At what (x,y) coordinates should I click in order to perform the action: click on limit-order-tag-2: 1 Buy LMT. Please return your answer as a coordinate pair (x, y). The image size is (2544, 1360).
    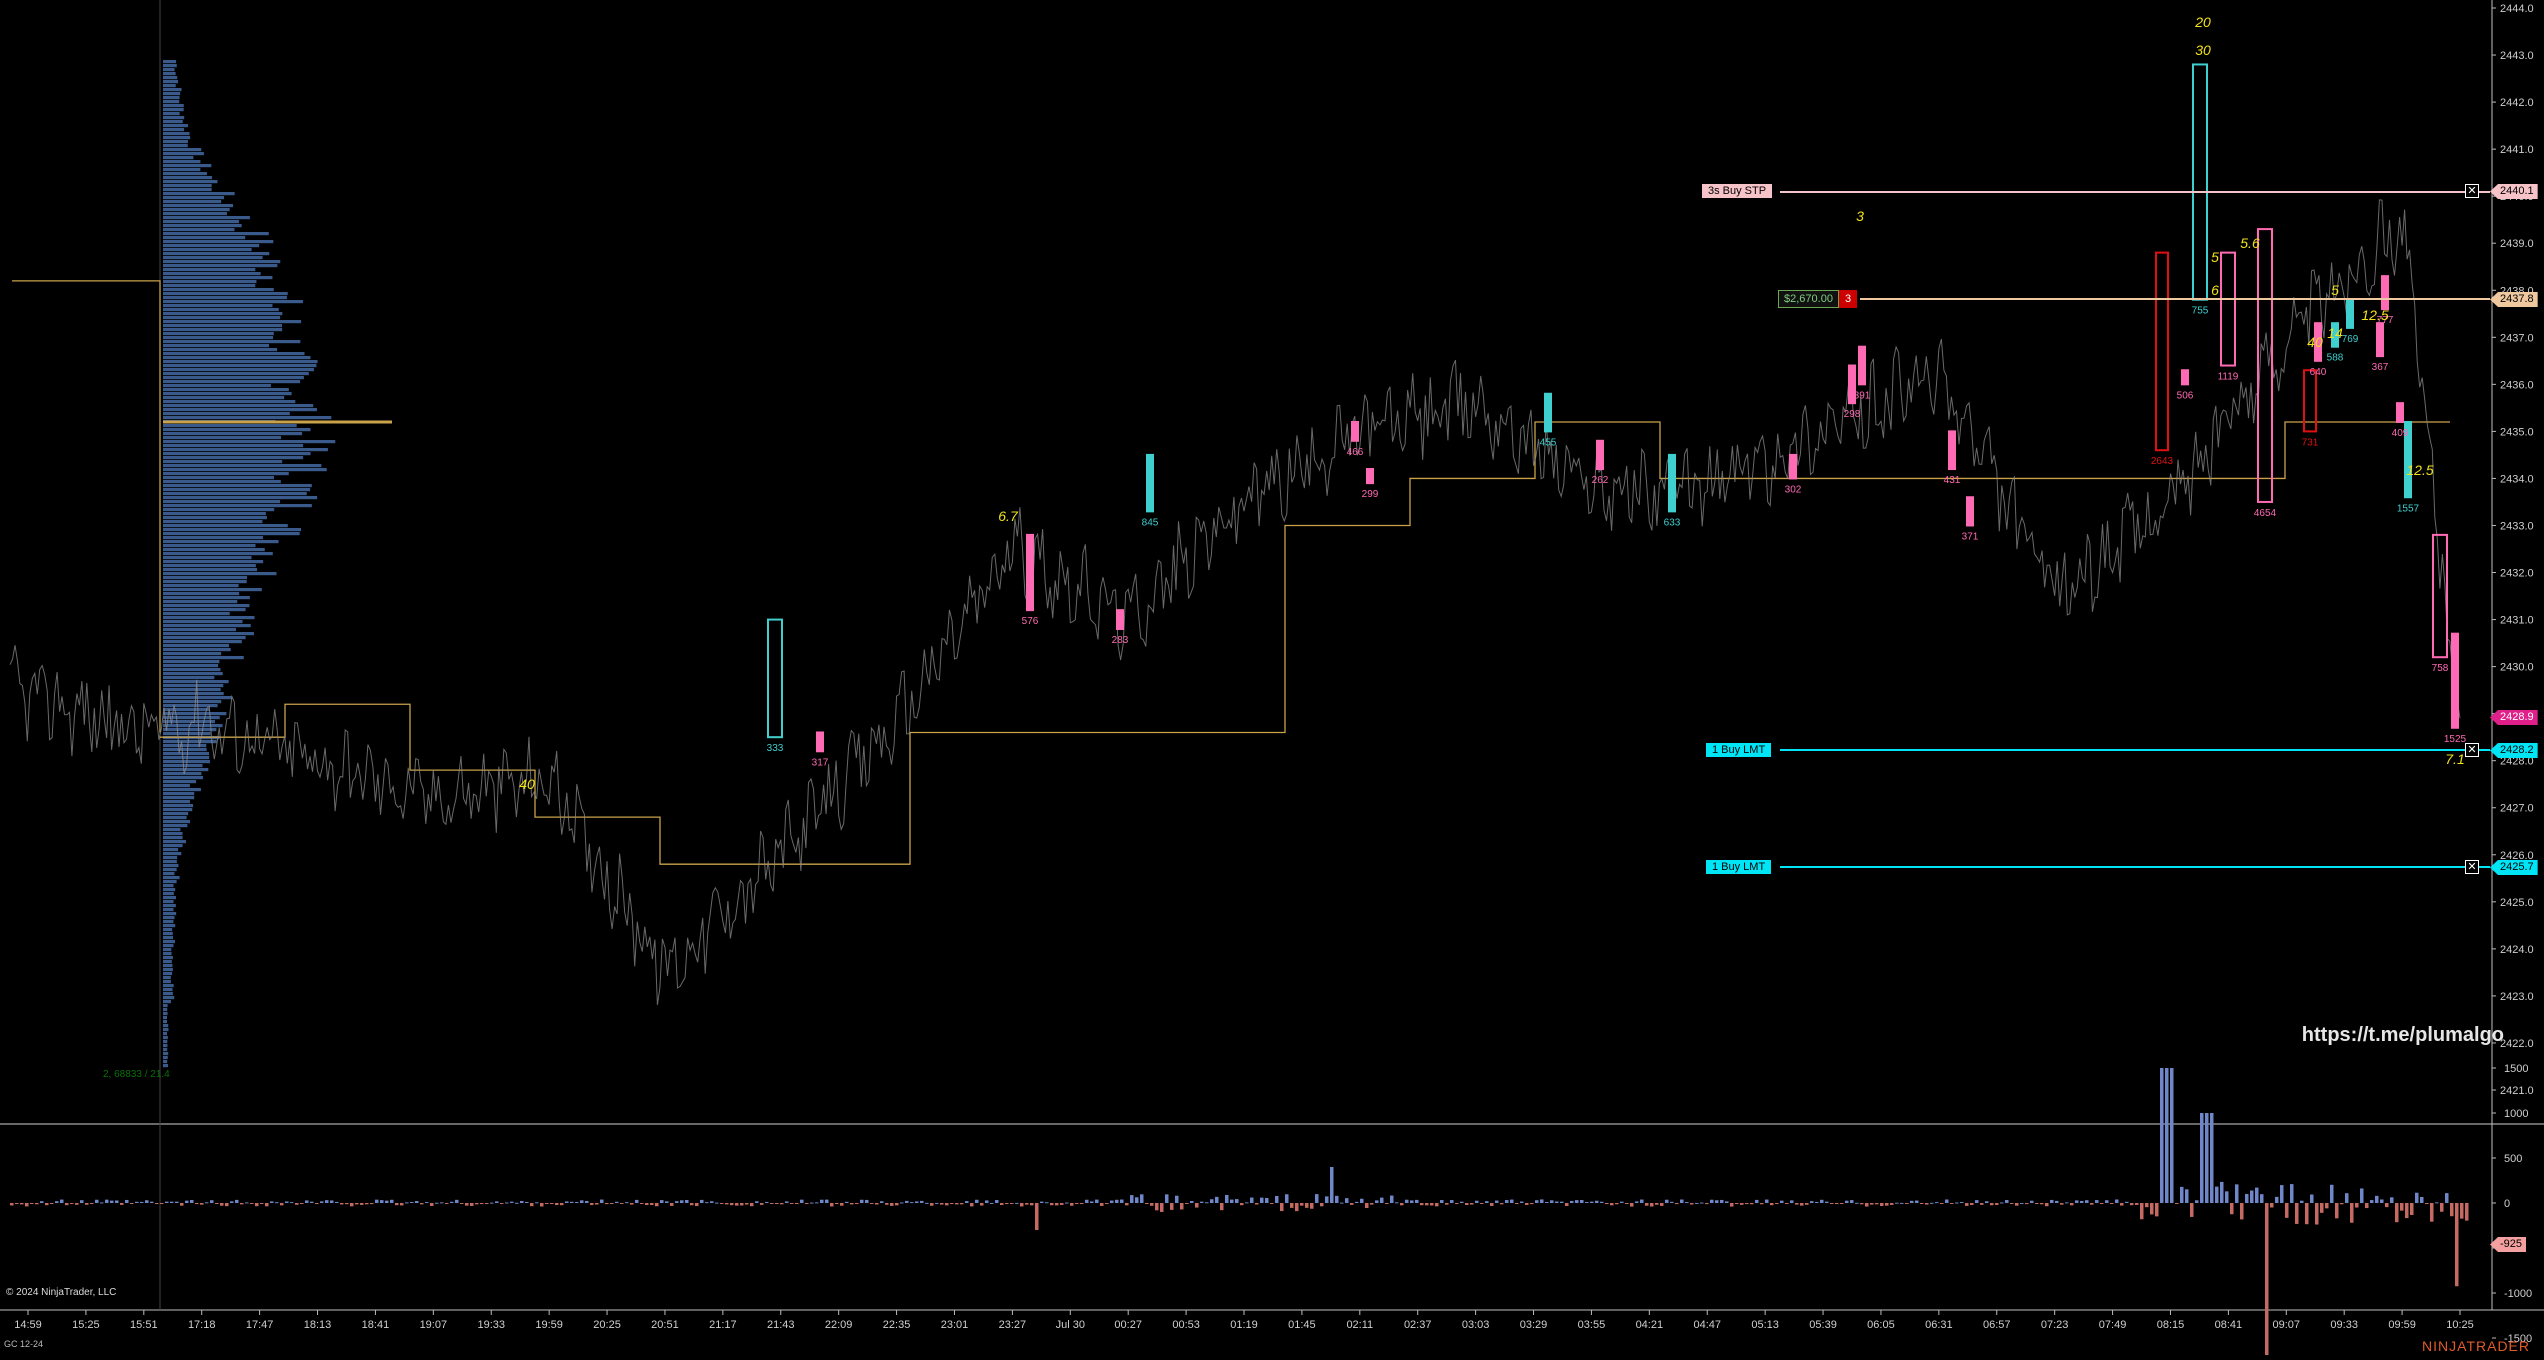
    Looking at the image, I should click on (1742, 867).